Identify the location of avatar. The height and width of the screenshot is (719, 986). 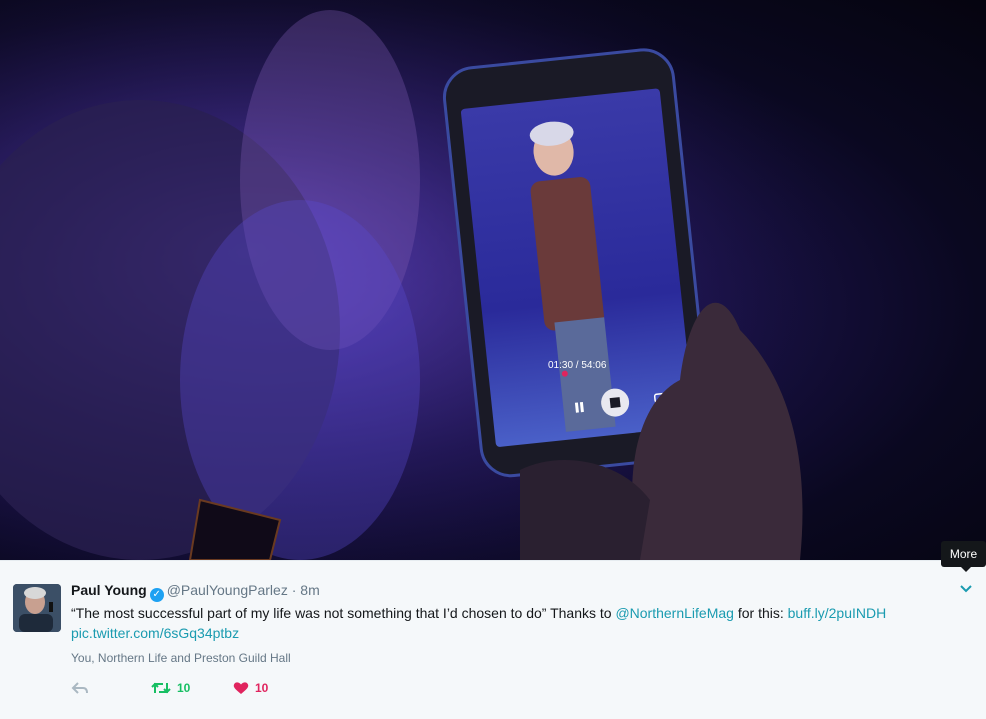
(37, 608).